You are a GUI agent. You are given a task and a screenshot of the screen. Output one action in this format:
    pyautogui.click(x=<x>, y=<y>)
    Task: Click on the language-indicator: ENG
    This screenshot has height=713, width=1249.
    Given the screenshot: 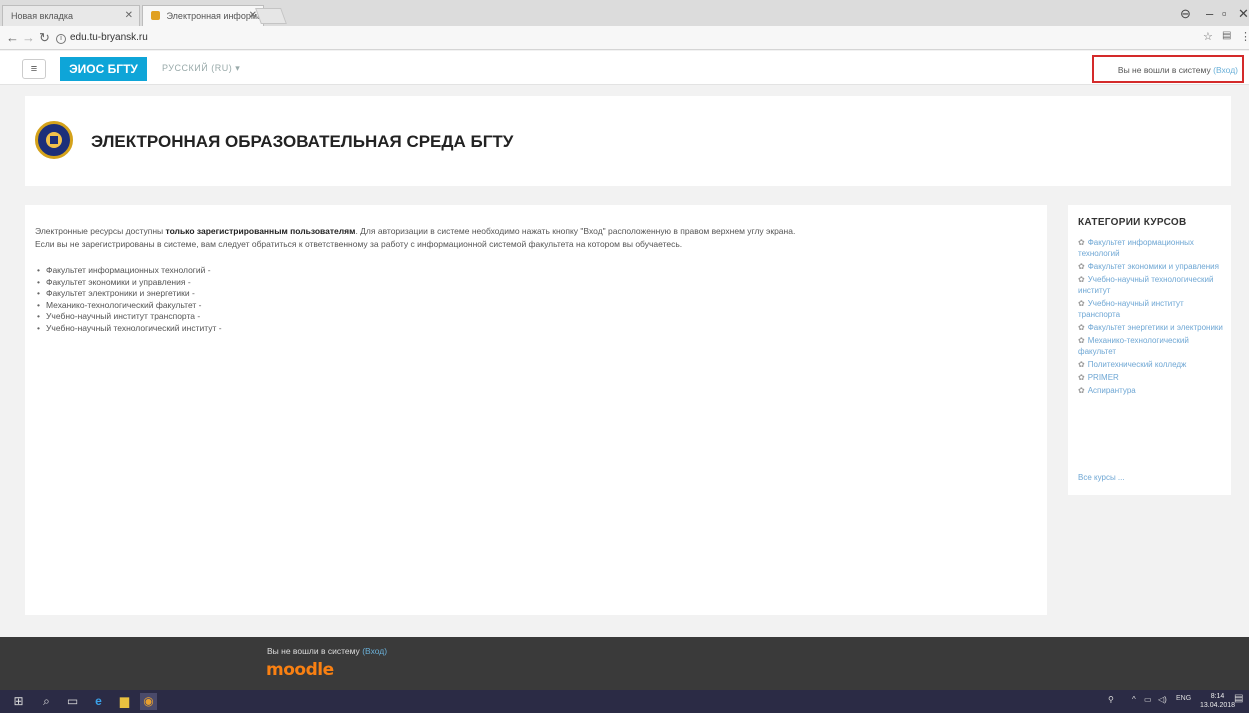 What is the action you would take?
    pyautogui.click(x=1183, y=698)
    